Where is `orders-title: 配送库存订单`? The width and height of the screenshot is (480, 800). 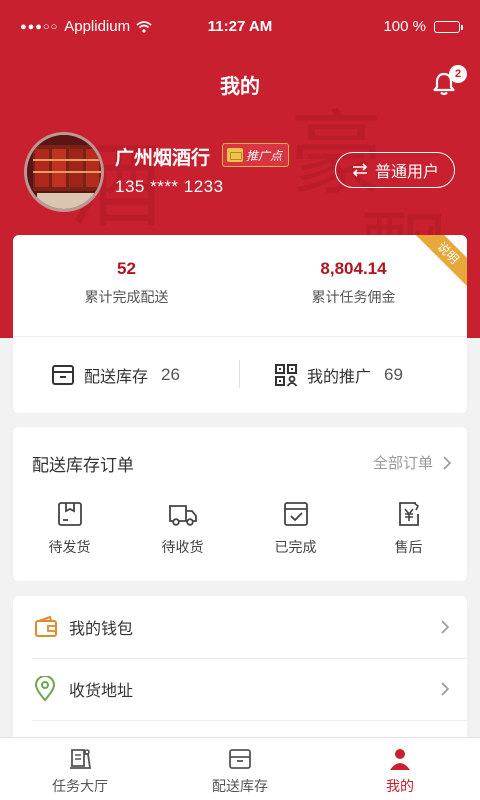
orders-title: 配送库存订单 is located at coordinates (83, 466).